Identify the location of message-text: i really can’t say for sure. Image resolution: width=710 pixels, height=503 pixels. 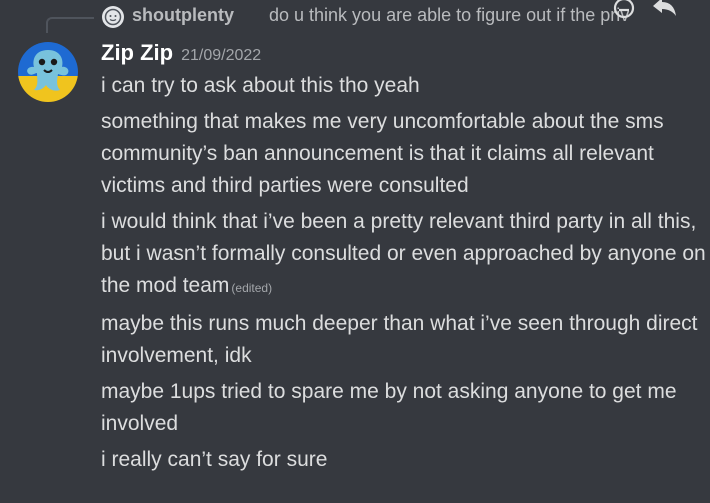
(214, 459).